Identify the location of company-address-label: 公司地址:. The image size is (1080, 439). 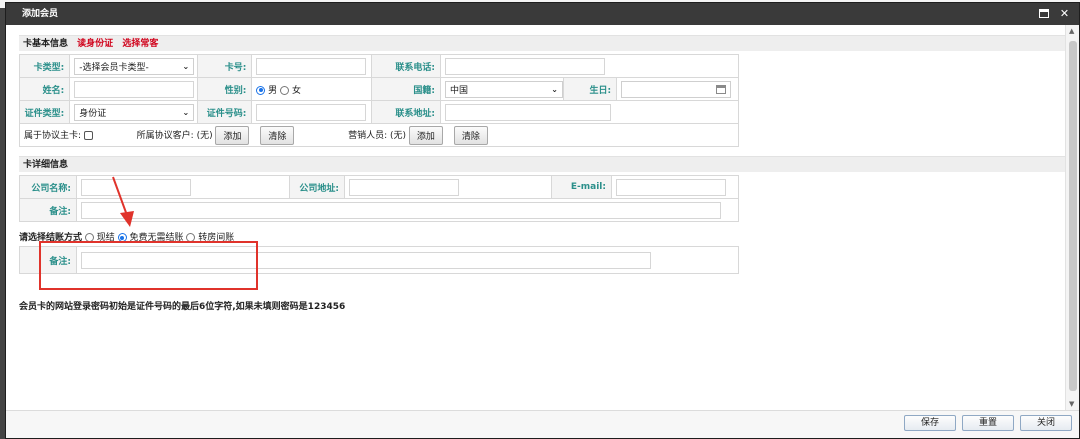
(317, 187).